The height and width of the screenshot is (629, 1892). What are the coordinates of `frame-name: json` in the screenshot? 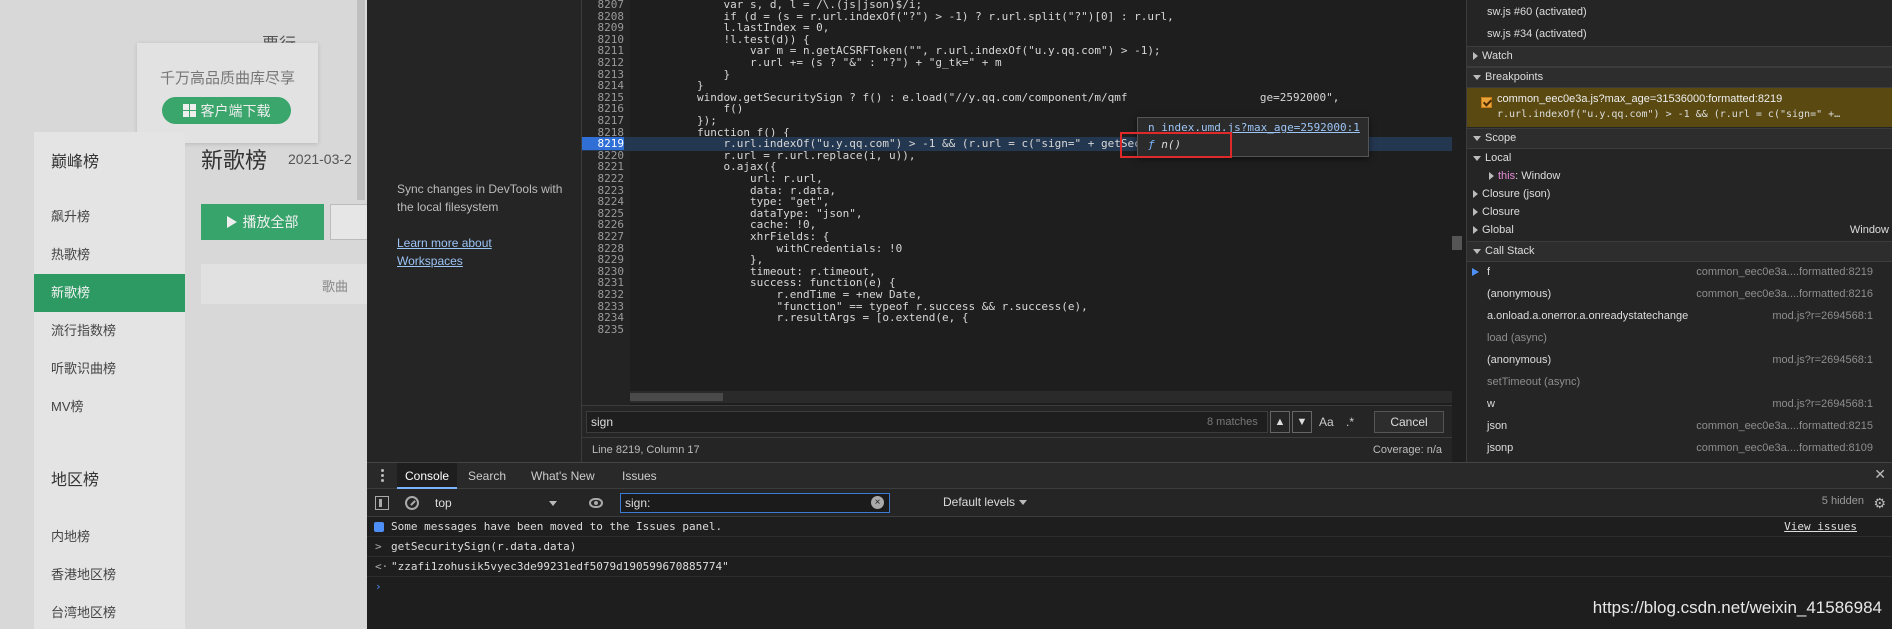 It's located at (1497, 426).